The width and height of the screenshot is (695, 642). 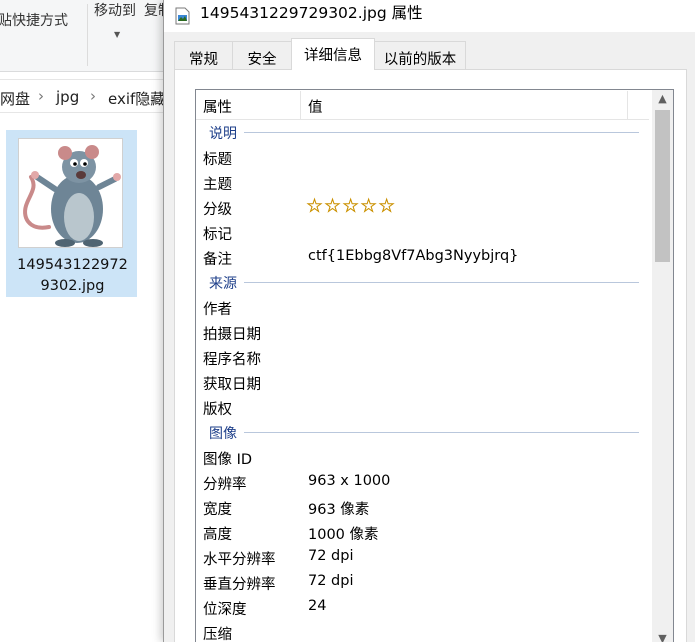 I want to click on vertical-scrollbar: ▲ ▼, so click(x=662, y=366).